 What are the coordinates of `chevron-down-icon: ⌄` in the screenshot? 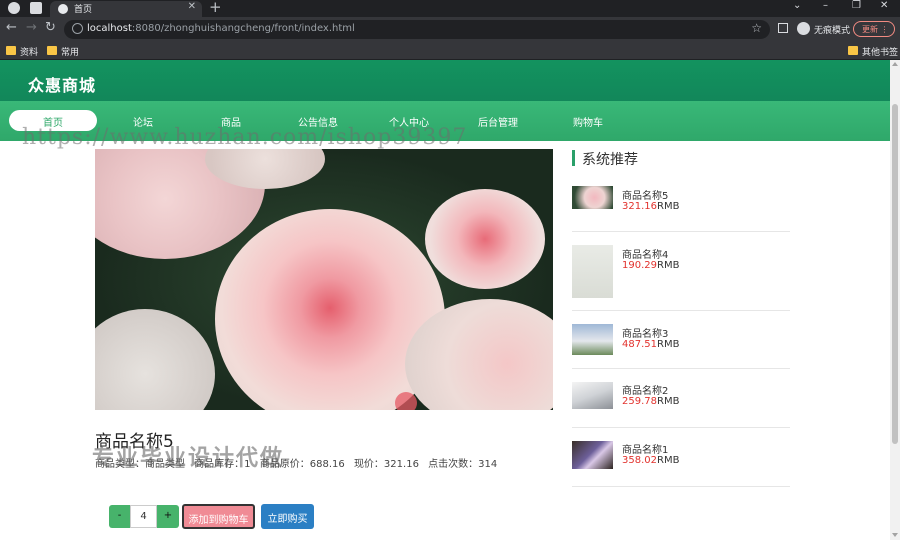 It's located at (797, 5).